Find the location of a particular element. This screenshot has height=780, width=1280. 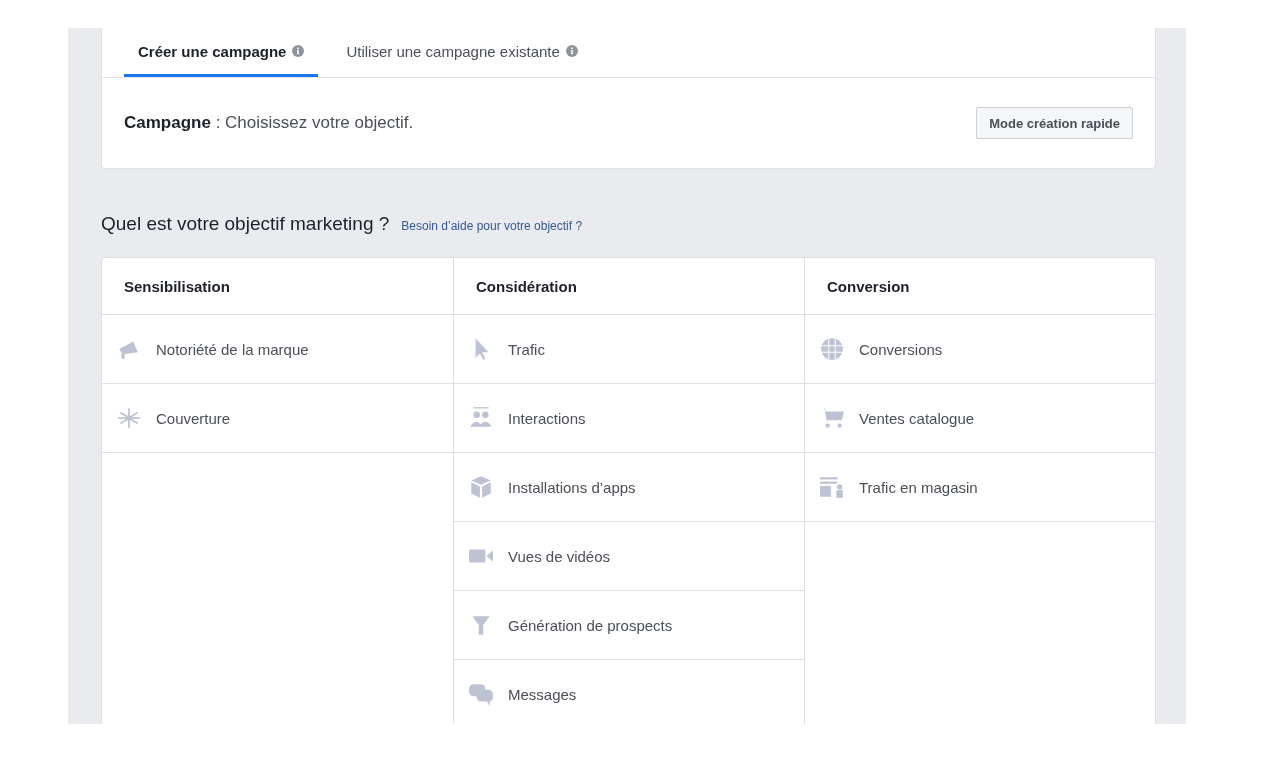

column-header: Conversion is located at coordinates (980, 286).